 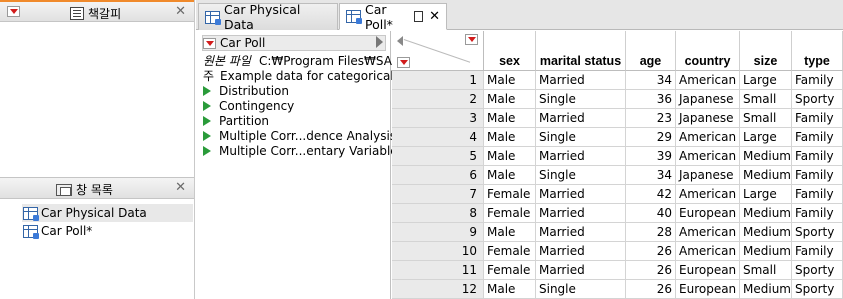 I want to click on table-menu-icon, so click(x=209, y=43).